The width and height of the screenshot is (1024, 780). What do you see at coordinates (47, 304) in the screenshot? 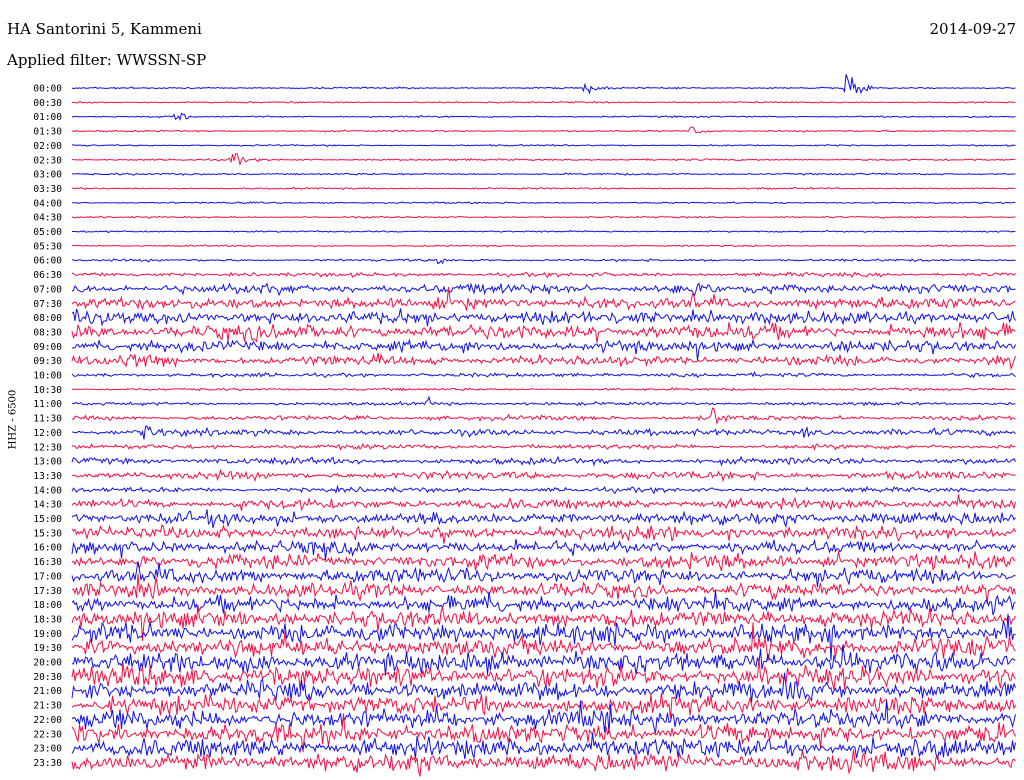
I see `time-tick-label: 07:30` at bounding box center [47, 304].